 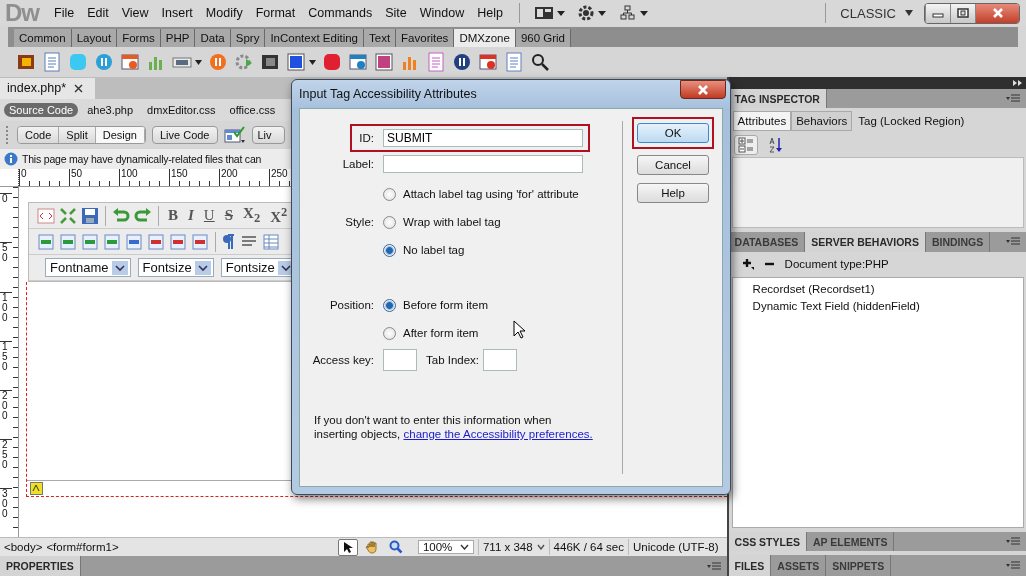 What do you see at coordinates (139, 38) in the screenshot?
I see `insert-tab: Forms` at bounding box center [139, 38].